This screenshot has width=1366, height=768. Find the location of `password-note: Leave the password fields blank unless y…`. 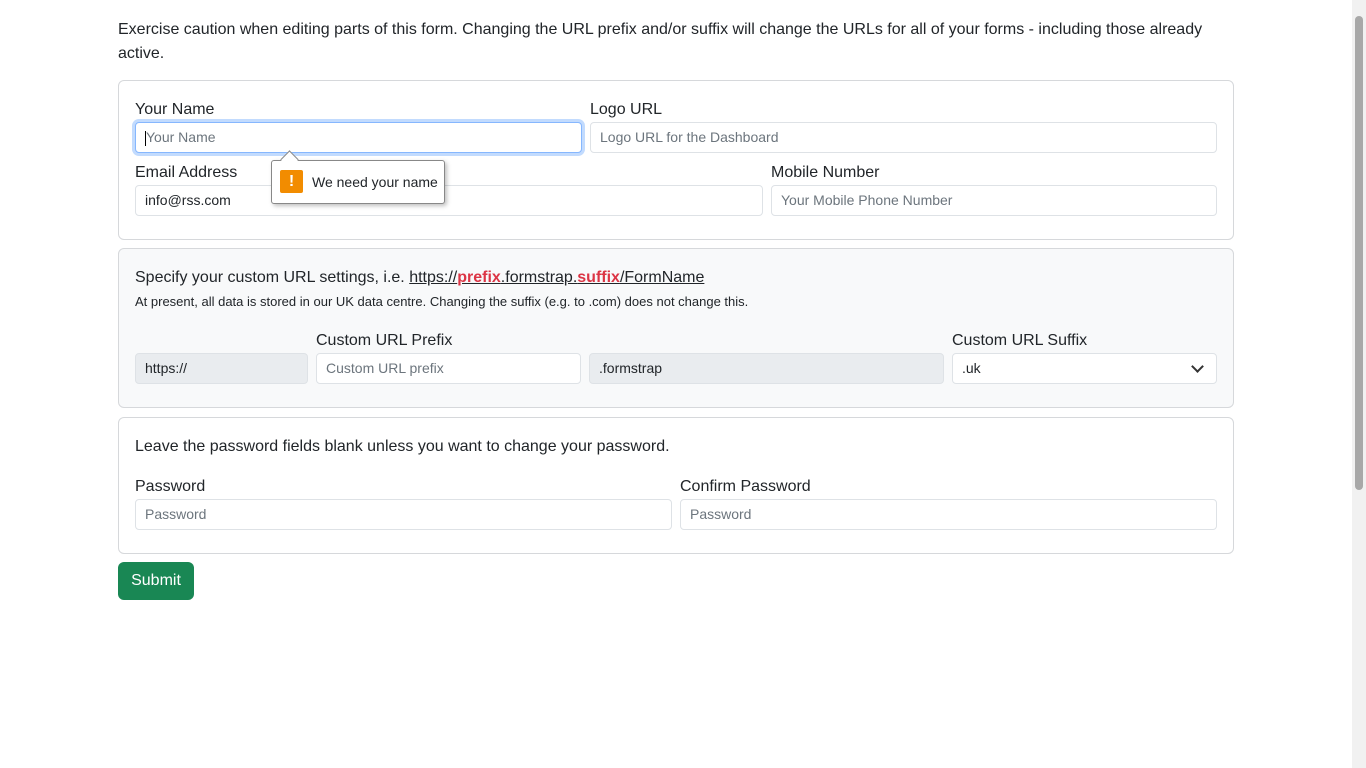

password-note: Leave the password fields blank unless y… is located at coordinates (402, 446).